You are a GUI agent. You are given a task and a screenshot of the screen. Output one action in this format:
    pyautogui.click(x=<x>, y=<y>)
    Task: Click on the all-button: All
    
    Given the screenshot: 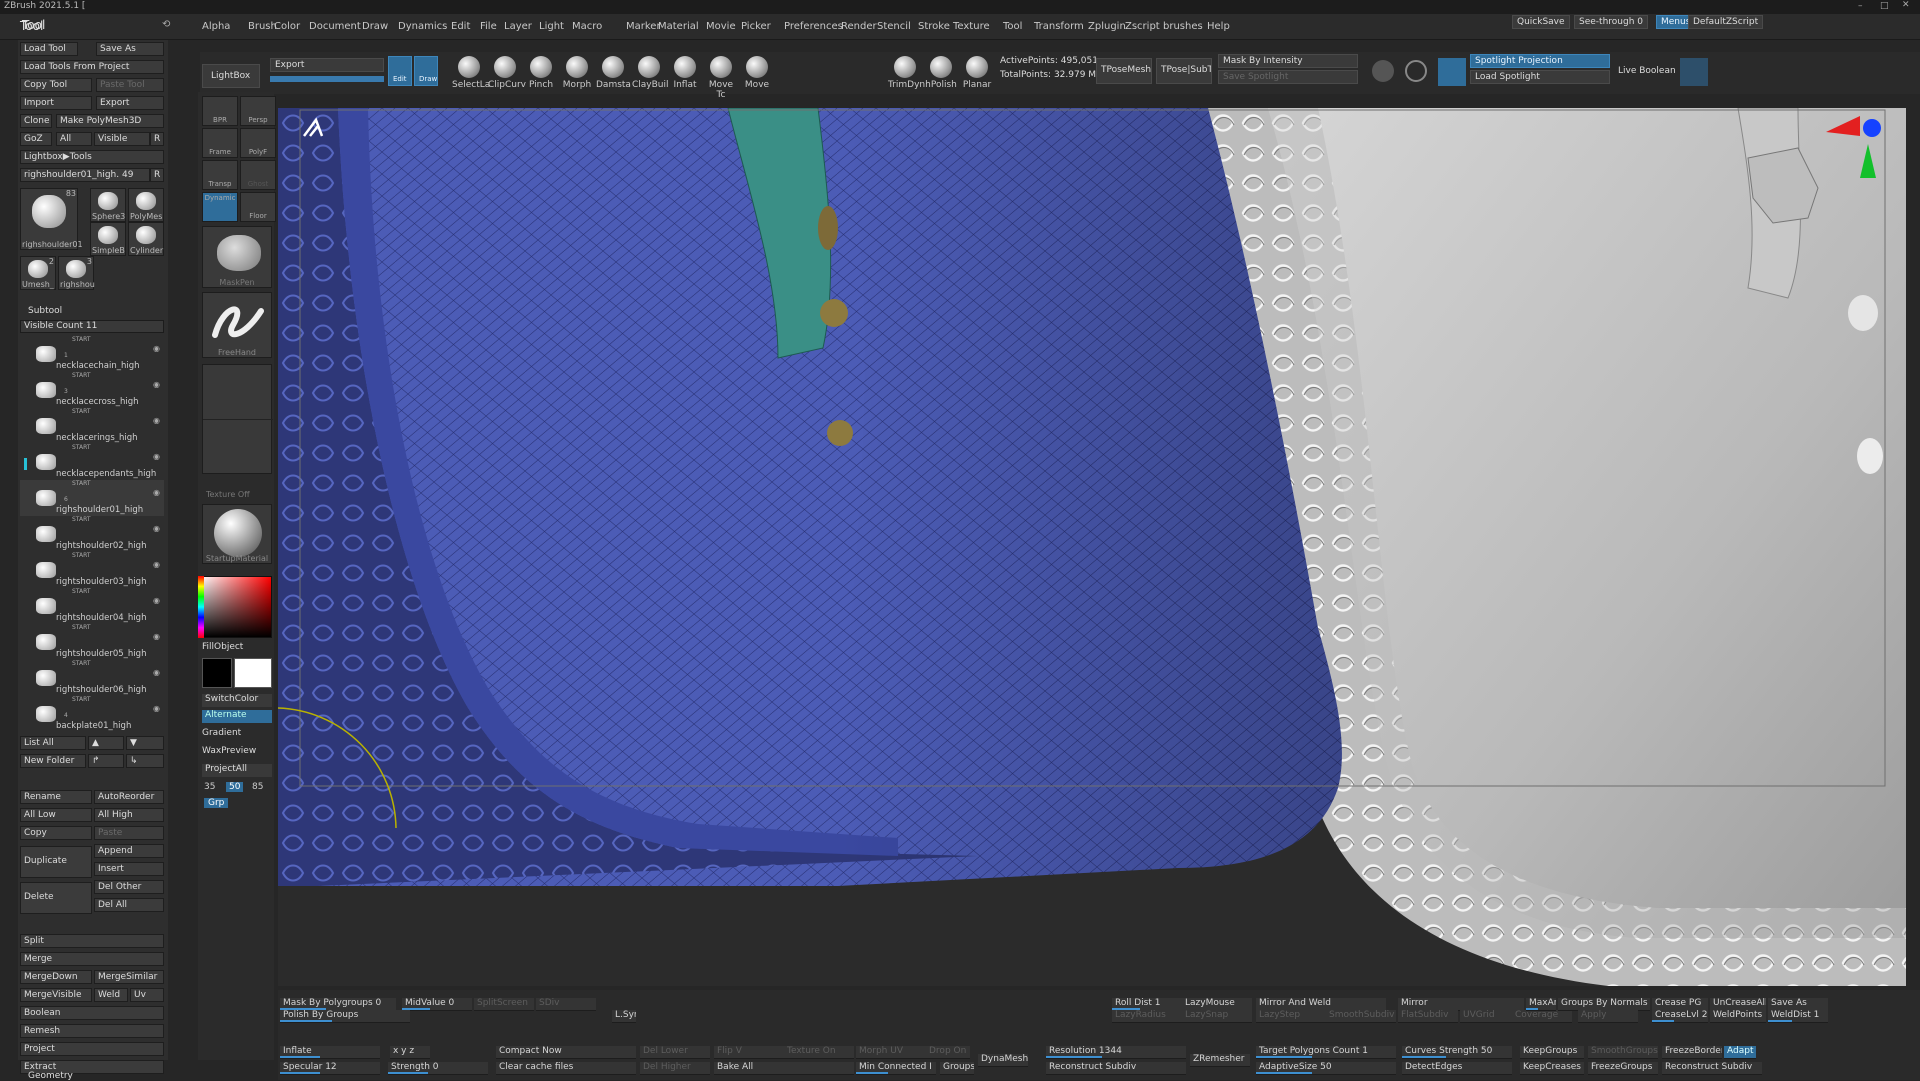 What is the action you would take?
    pyautogui.click(x=74, y=139)
    